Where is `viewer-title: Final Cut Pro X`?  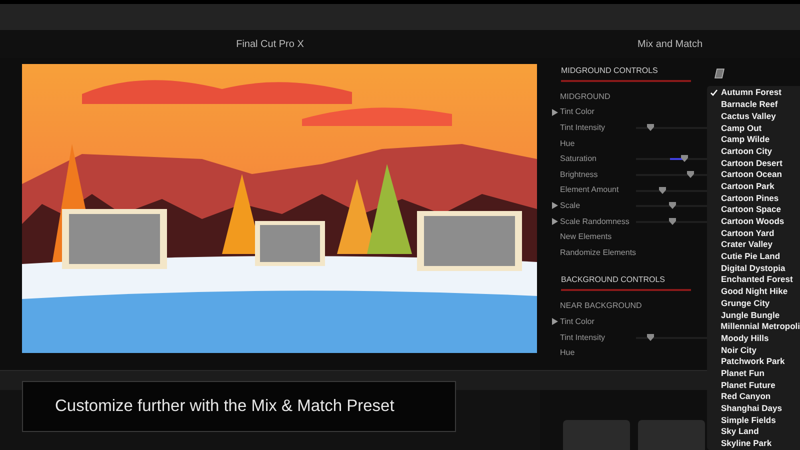 viewer-title: Final Cut Pro X is located at coordinates (270, 45).